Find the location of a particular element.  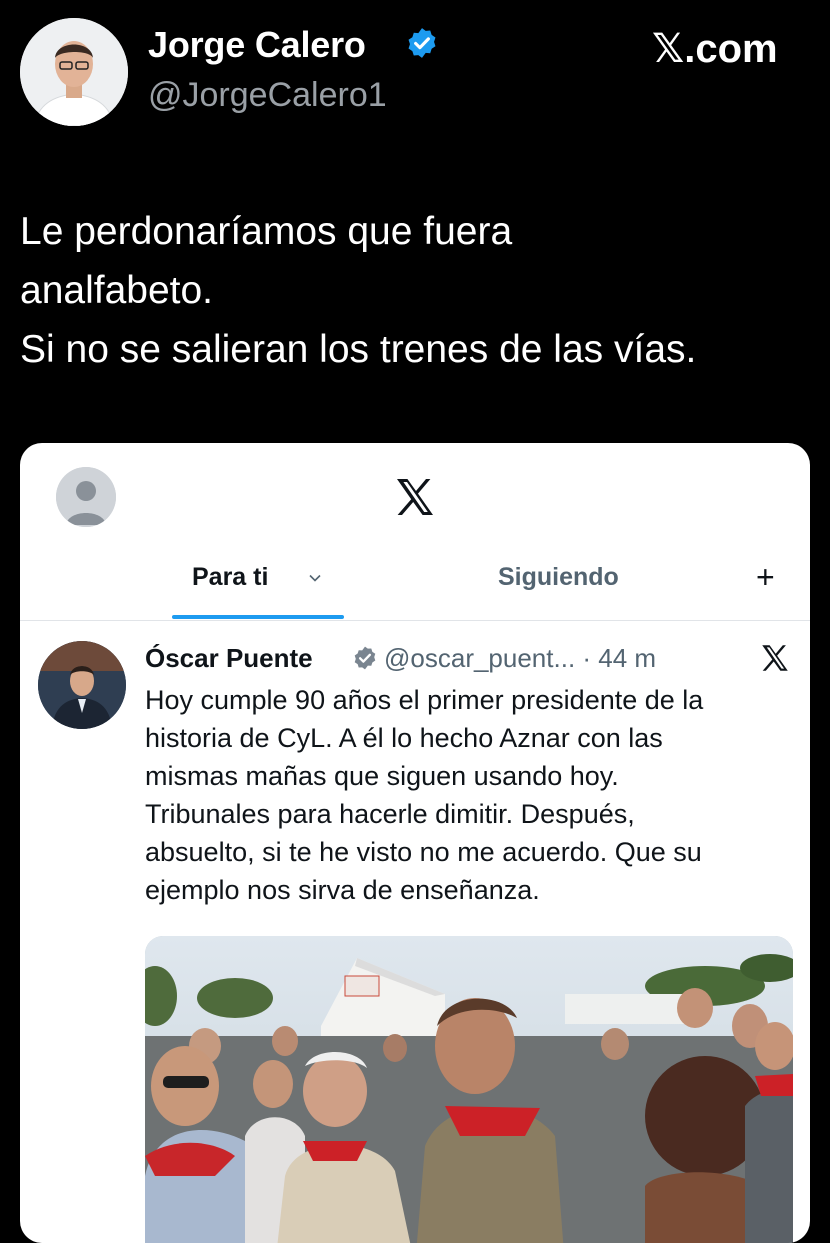

author-handle: @JorgeCalero1 is located at coordinates (267, 95).